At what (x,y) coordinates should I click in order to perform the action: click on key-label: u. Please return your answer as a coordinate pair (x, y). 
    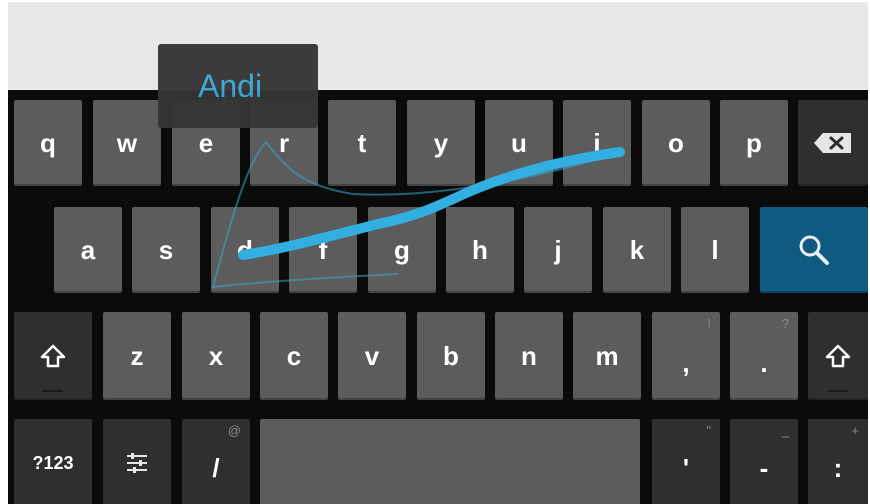
    Looking at the image, I should click on (519, 142).